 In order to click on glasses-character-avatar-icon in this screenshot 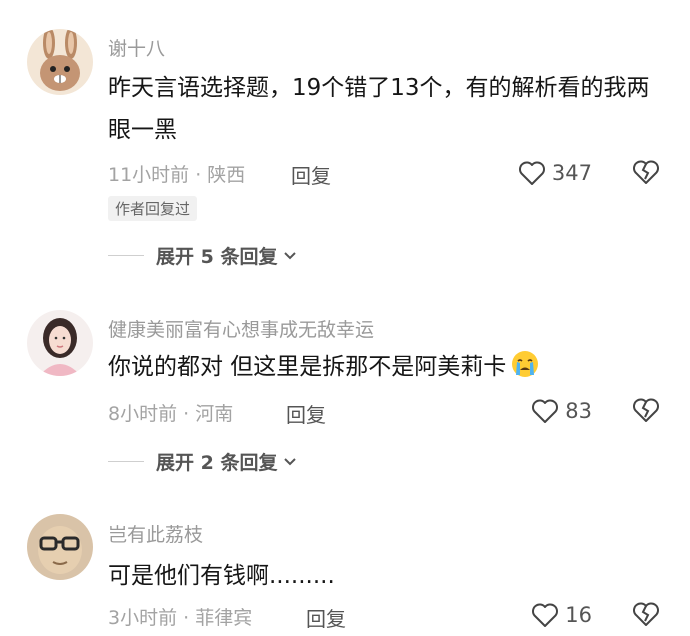, I will do `click(60, 547)`.